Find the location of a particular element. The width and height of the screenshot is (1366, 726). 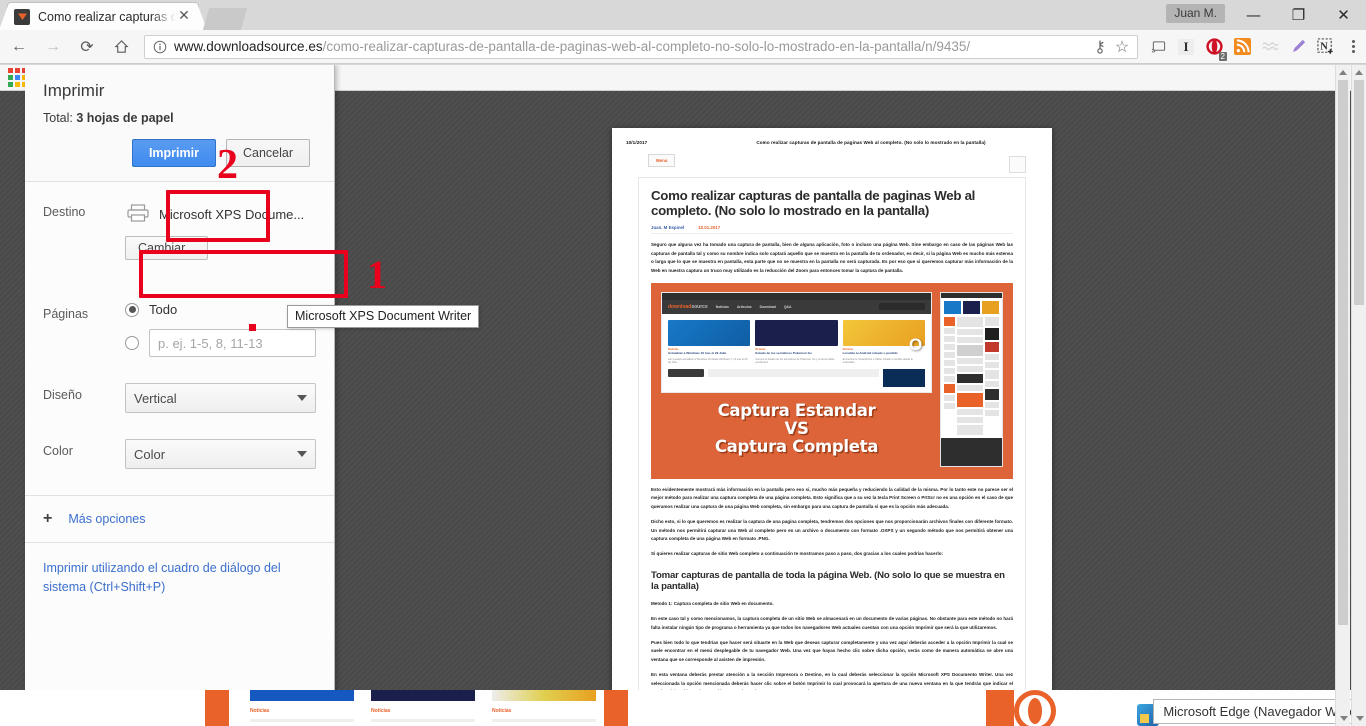

browser-tab: Como realizar capturas d ✕ is located at coordinates (103, 16).